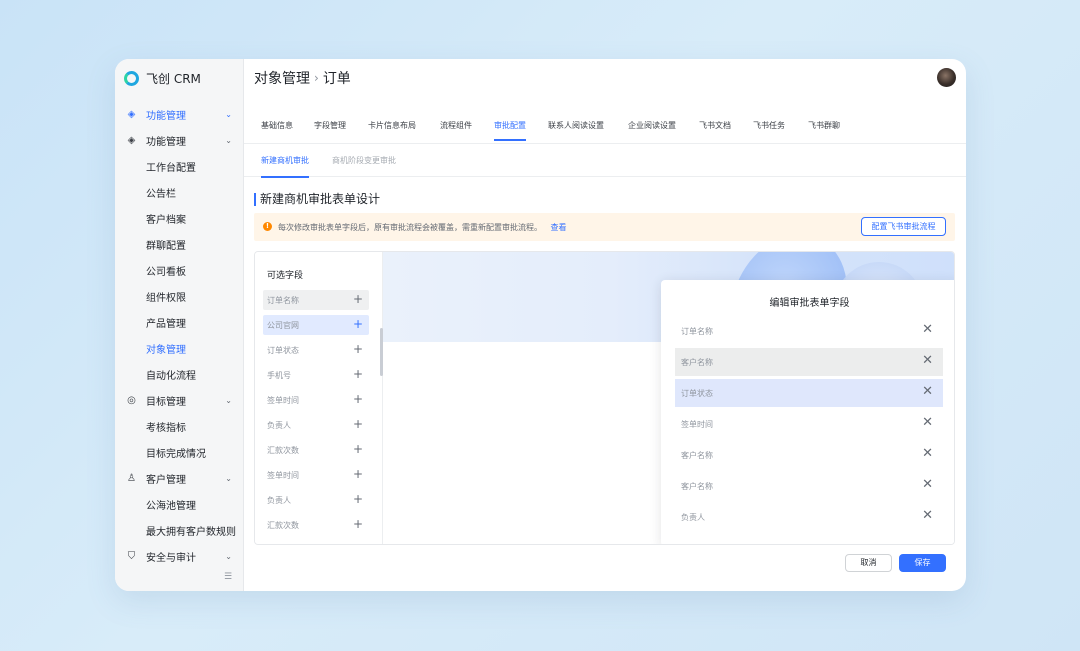  Describe the element at coordinates (316, 300) in the screenshot. I see `field-item: 订单名称 +` at that location.